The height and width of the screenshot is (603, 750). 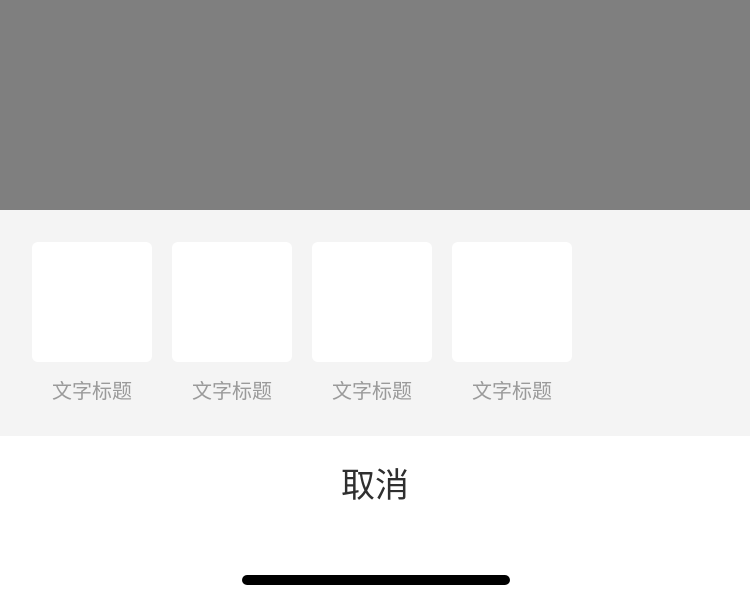 I want to click on share-option-2: 文字标题, so click(x=232, y=332).